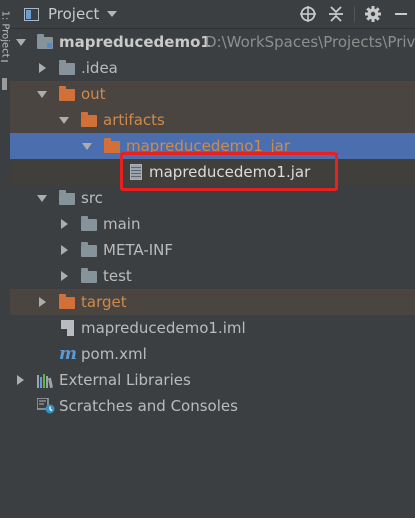 The height and width of the screenshot is (518, 415). I want to click on folder-name: main, so click(122, 224).